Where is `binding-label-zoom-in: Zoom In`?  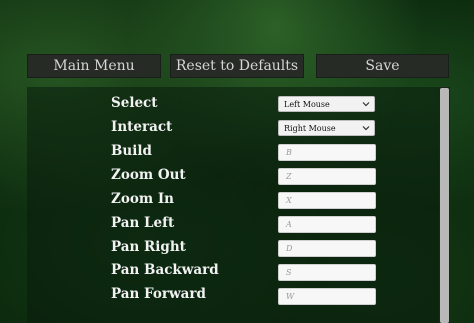 binding-label-zoom-in: Zoom In is located at coordinates (142, 199).